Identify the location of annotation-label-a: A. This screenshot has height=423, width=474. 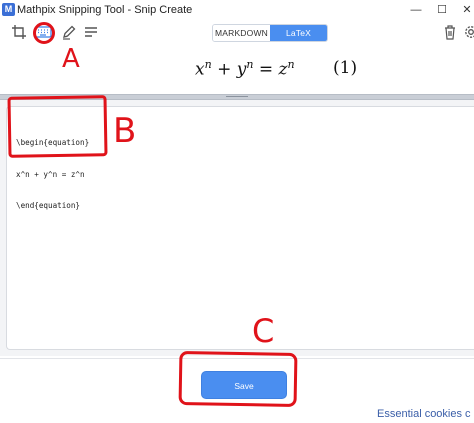
(71, 59).